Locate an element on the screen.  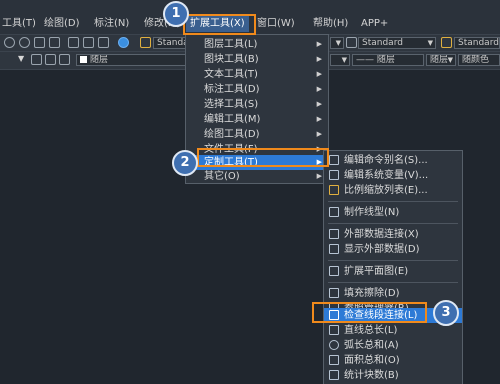
line-length-icon is located at coordinates (334, 330).